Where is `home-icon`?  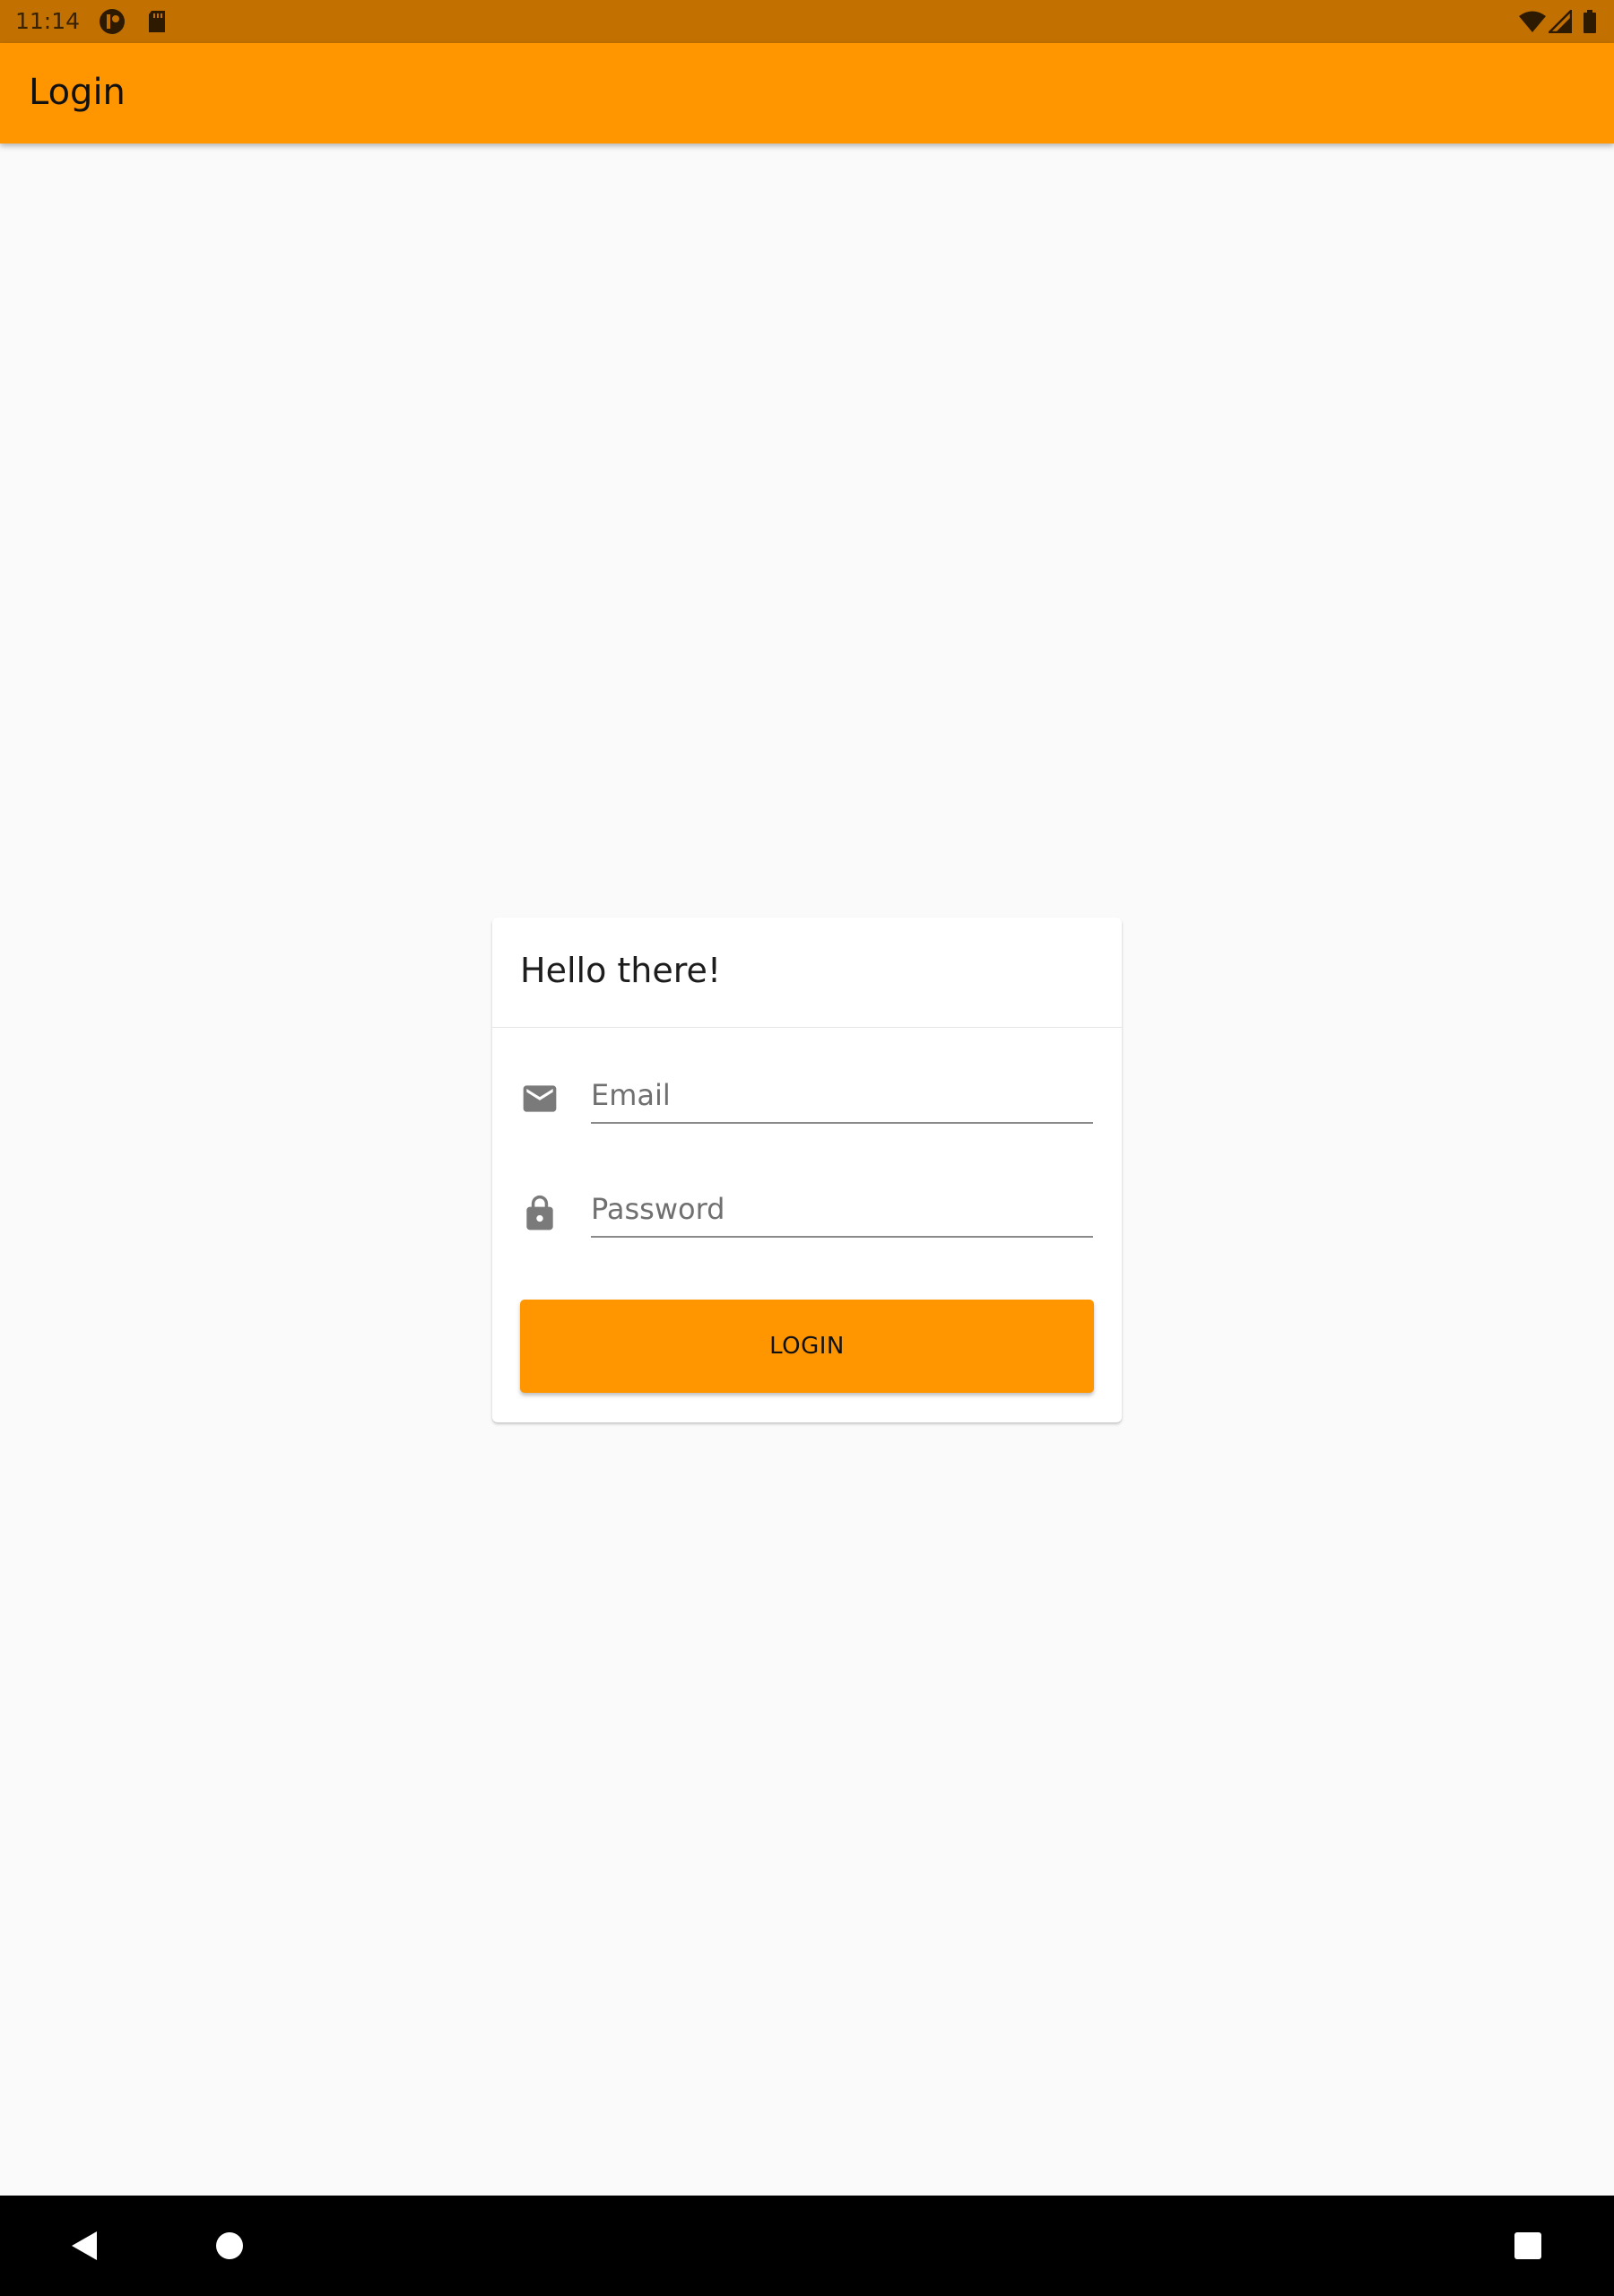
home-icon is located at coordinates (229, 2246).